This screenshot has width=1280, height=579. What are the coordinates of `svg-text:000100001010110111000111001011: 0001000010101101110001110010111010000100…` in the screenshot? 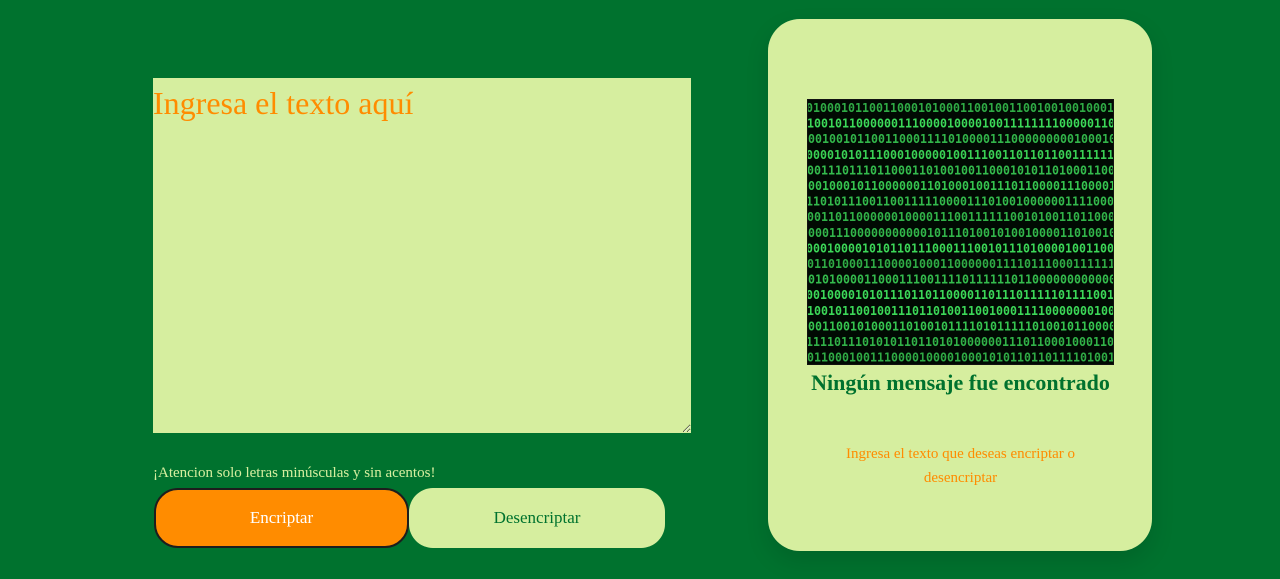 It's located at (960, 247).